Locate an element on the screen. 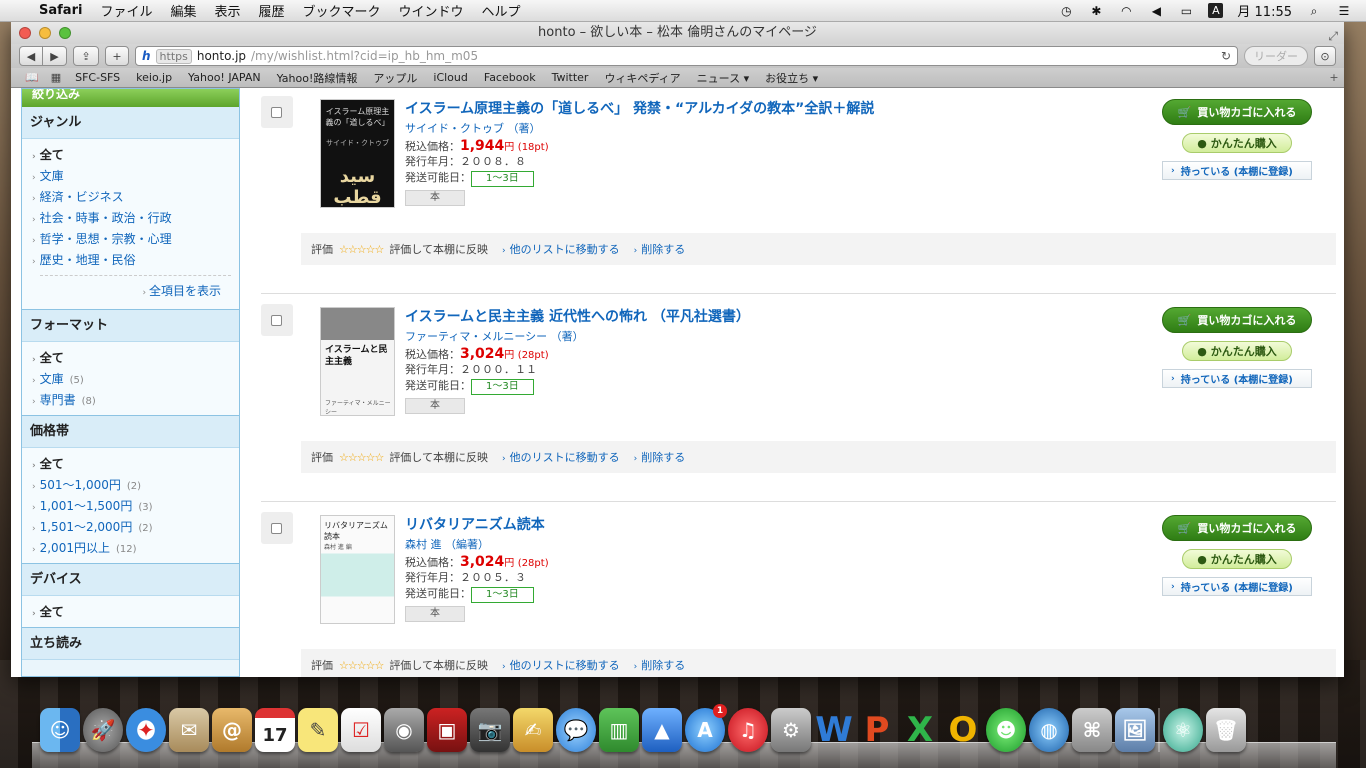 The height and width of the screenshot is (768, 1366). price-filter-item: › 2,001円以上 (12) is located at coordinates (135, 548).